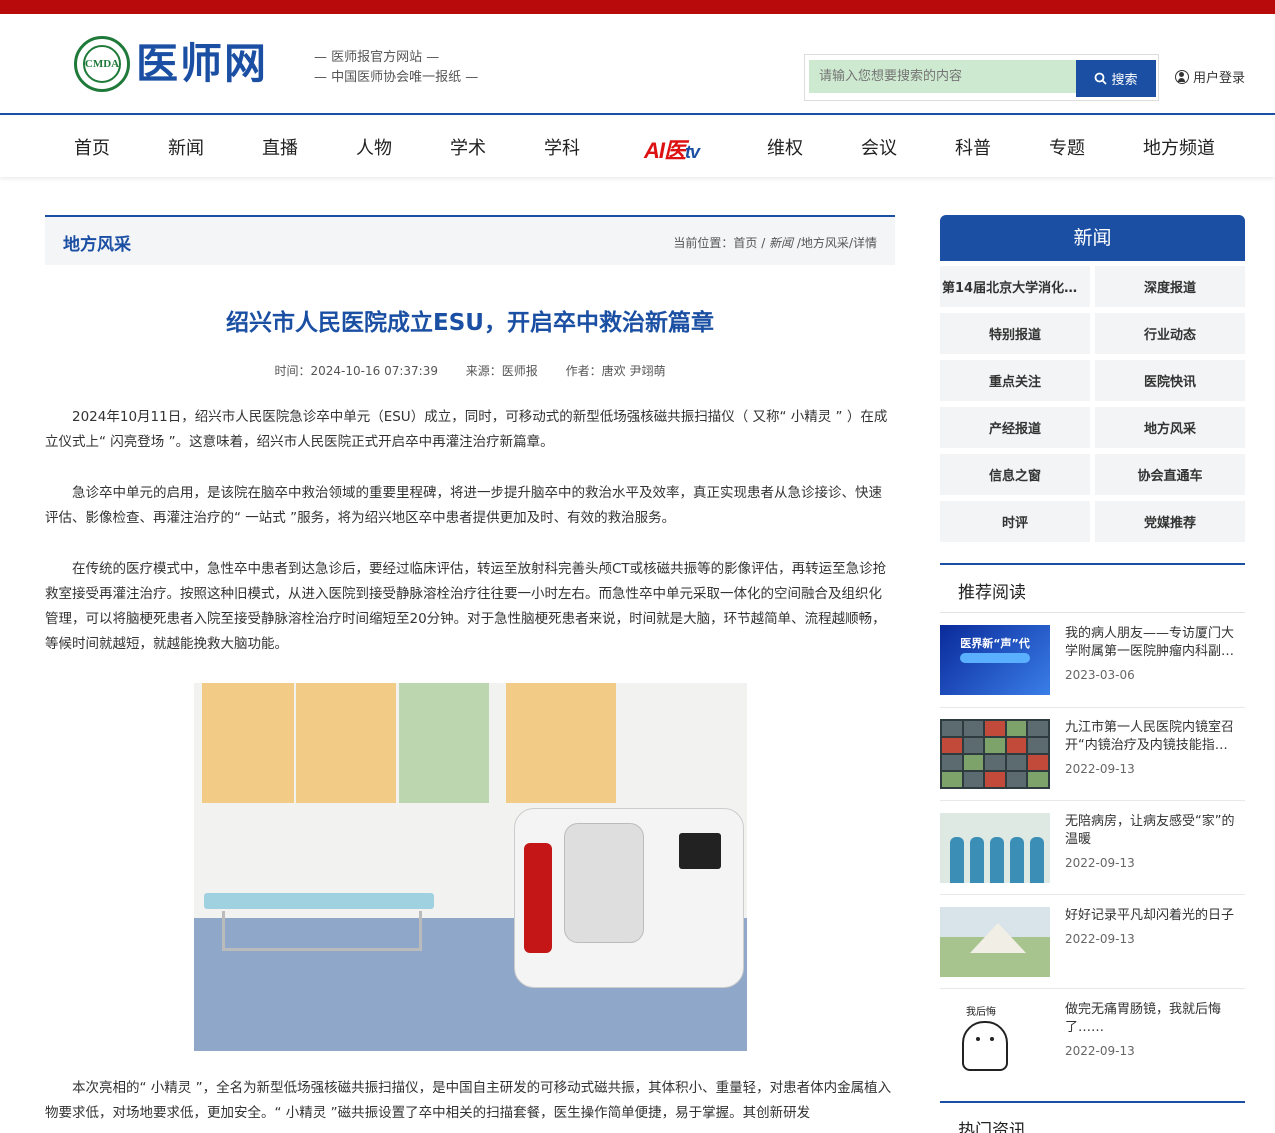 The width and height of the screenshot is (1275, 1133). What do you see at coordinates (1015, 333) in the screenshot?
I see `news-category-button: 特别报道` at bounding box center [1015, 333].